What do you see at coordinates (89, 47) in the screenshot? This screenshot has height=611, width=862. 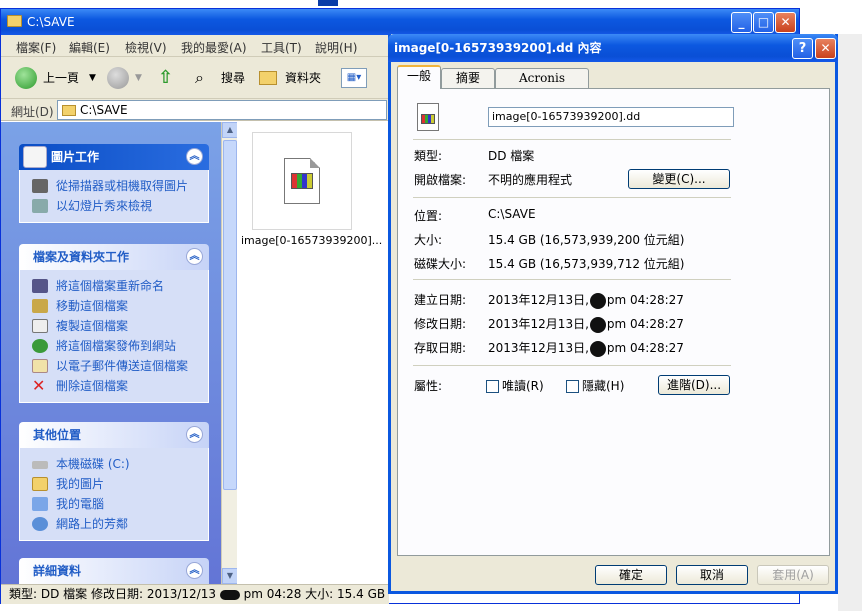 I see `menu-edit: 編輯(E)` at bounding box center [89, 47].